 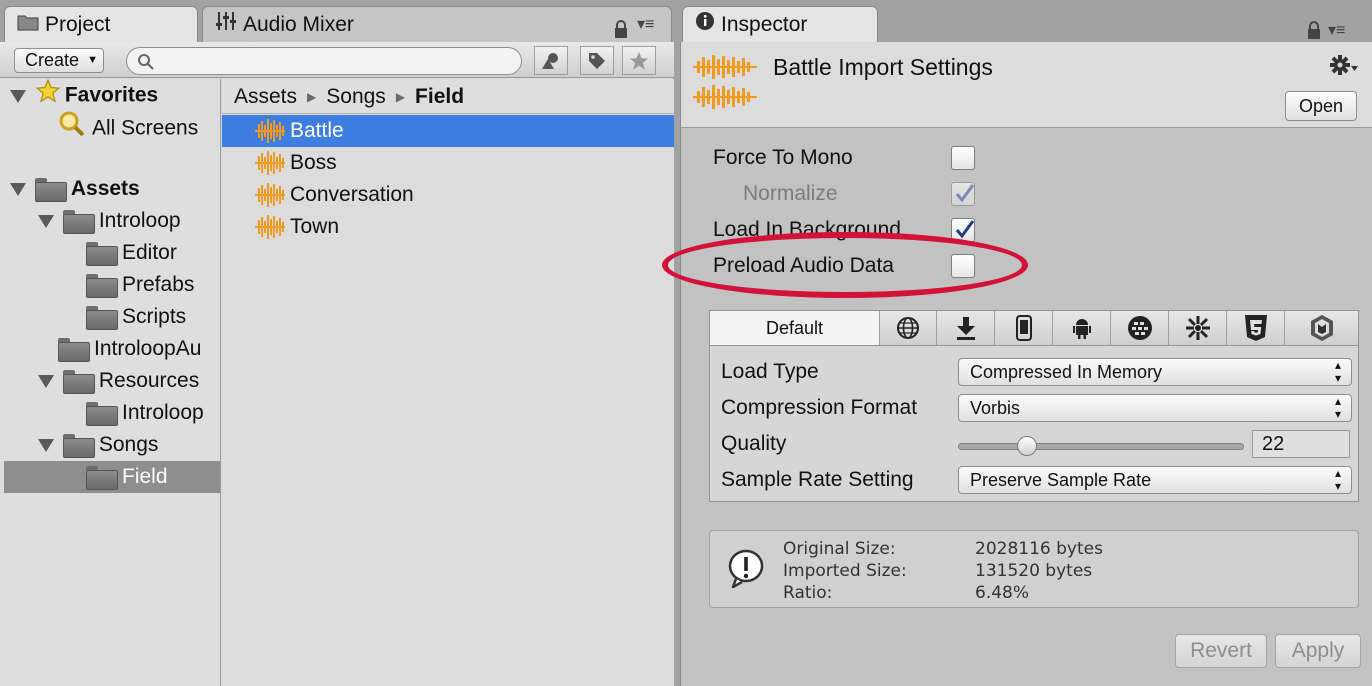 What do you see at coordinates (965, 193) in the screenshot?
I see `checkmark-icon` at bounding box center [965, 193].